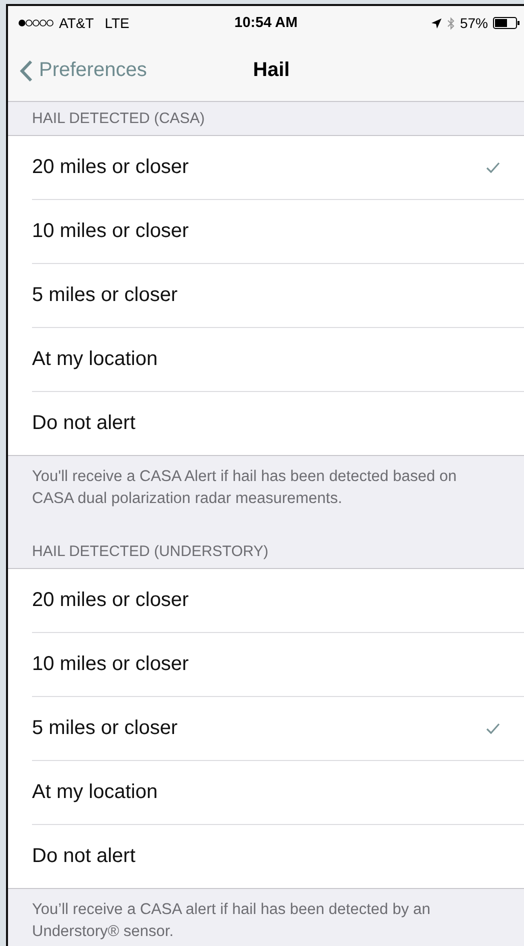  Describe the element at coordinates (118, 118) in the screenshot. I see `section-header: HAIL DETECTED (CASA)` at that location.